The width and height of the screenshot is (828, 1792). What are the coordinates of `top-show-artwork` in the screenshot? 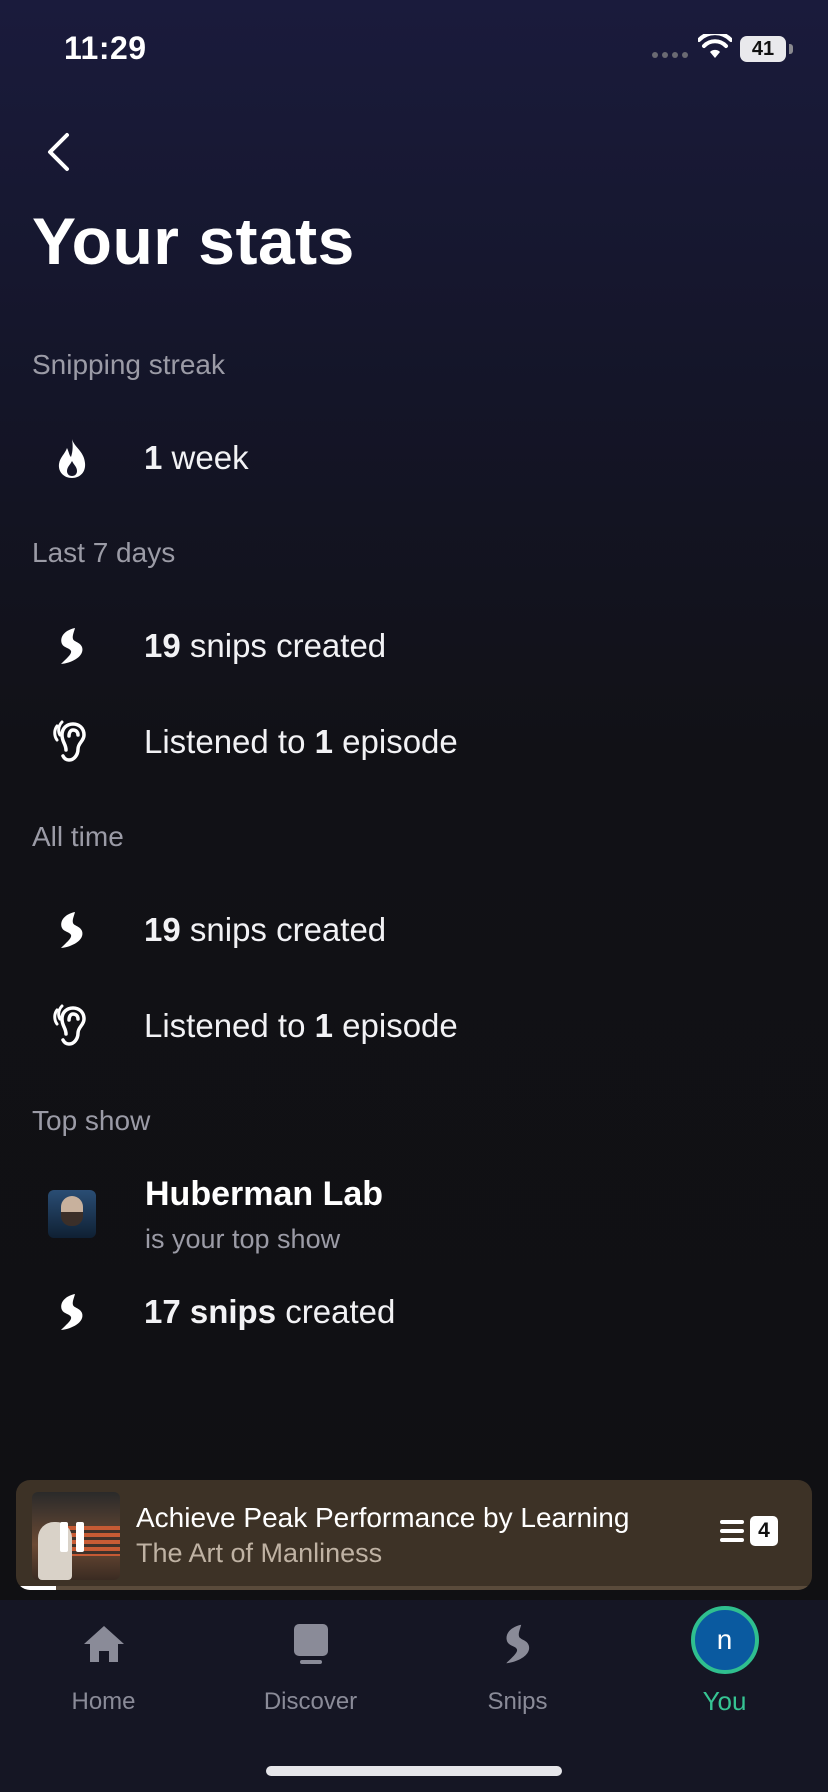 It's located at (72, 1214).